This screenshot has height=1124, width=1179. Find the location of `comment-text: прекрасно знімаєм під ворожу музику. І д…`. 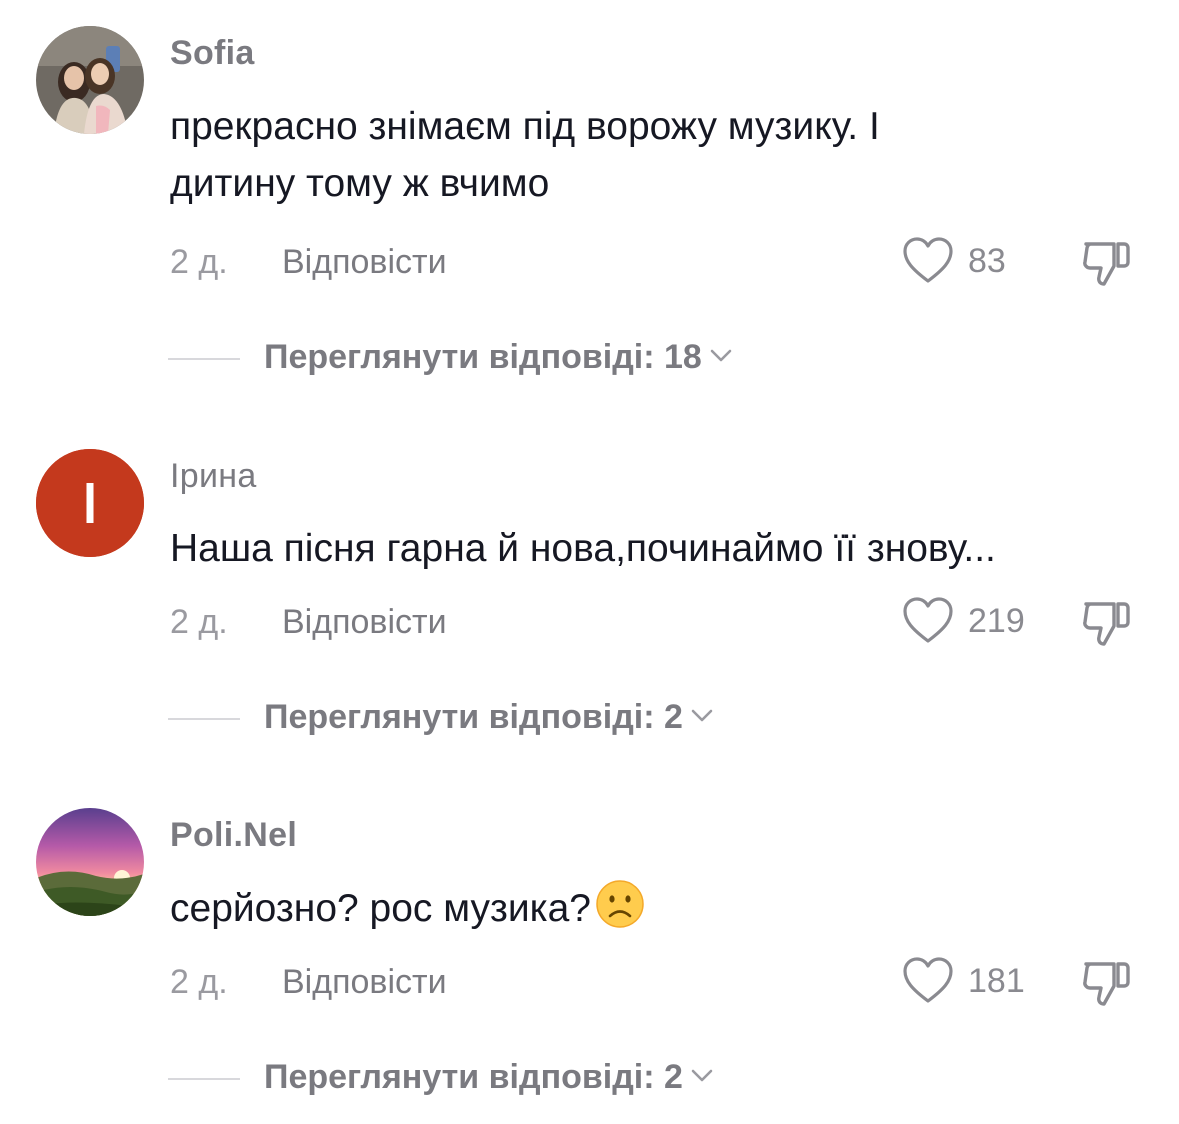

comment-text: прекрасно знімаєм під ворожу музику. І д… is located at coordinates (660, 155).